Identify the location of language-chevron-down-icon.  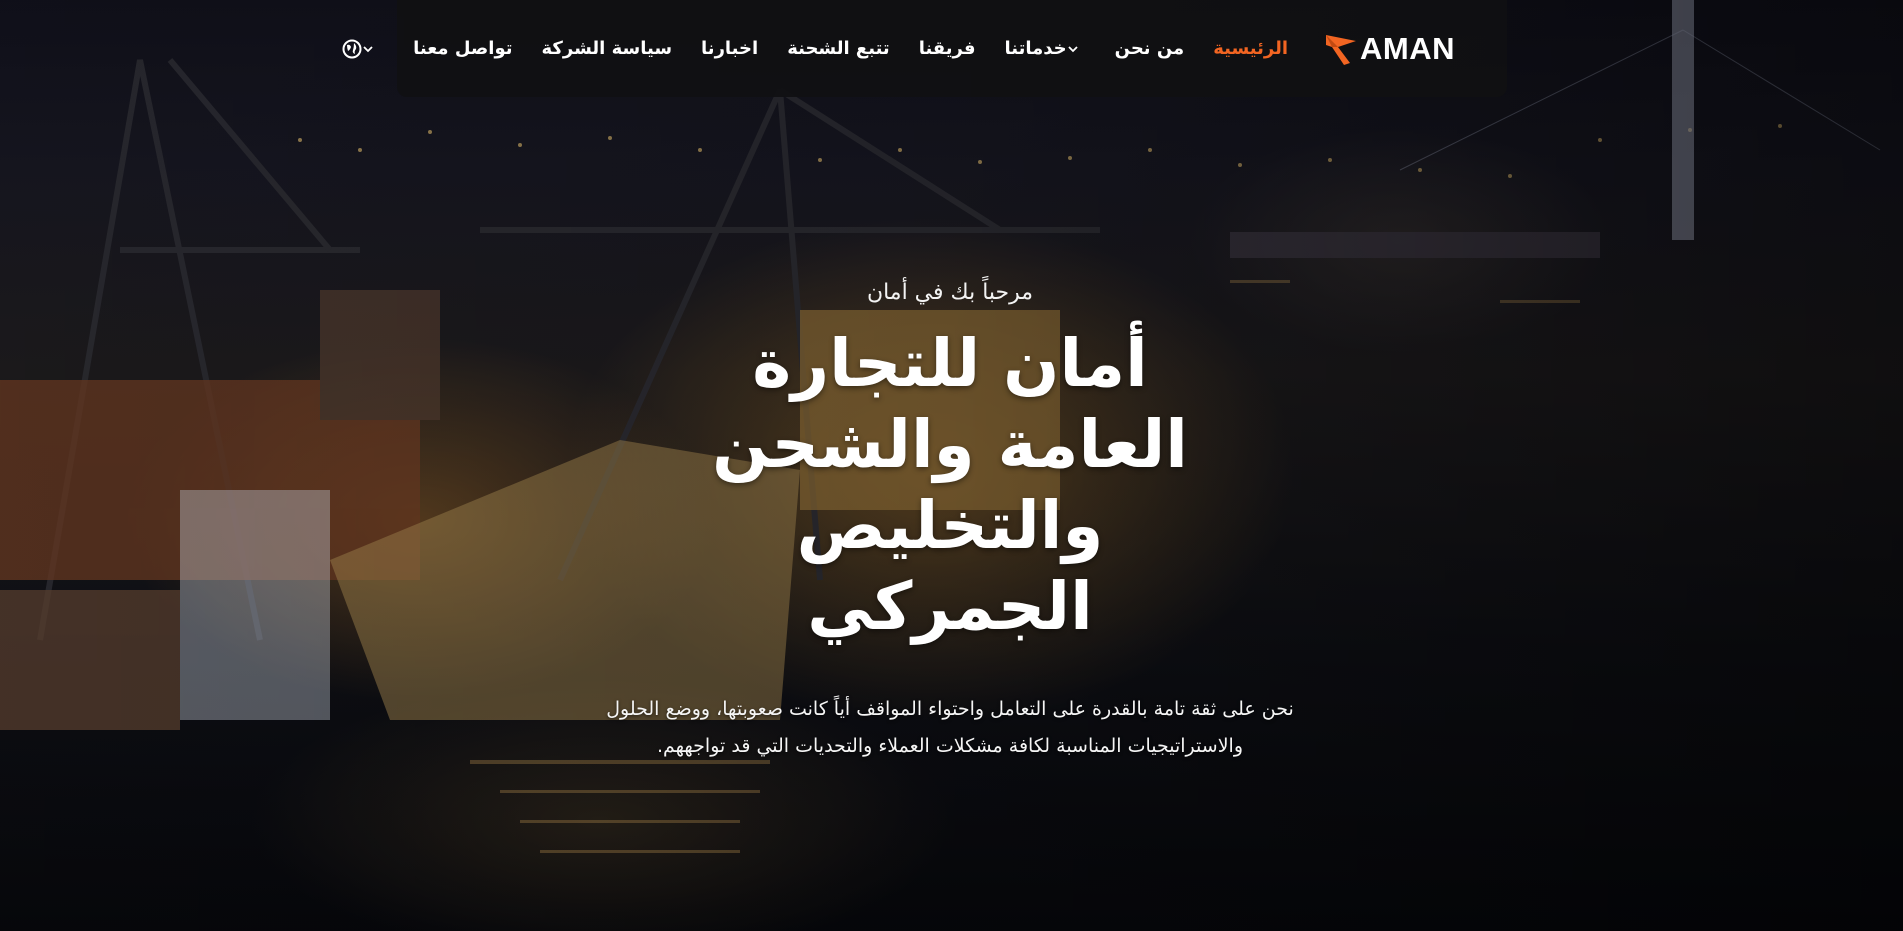
(368, 48).